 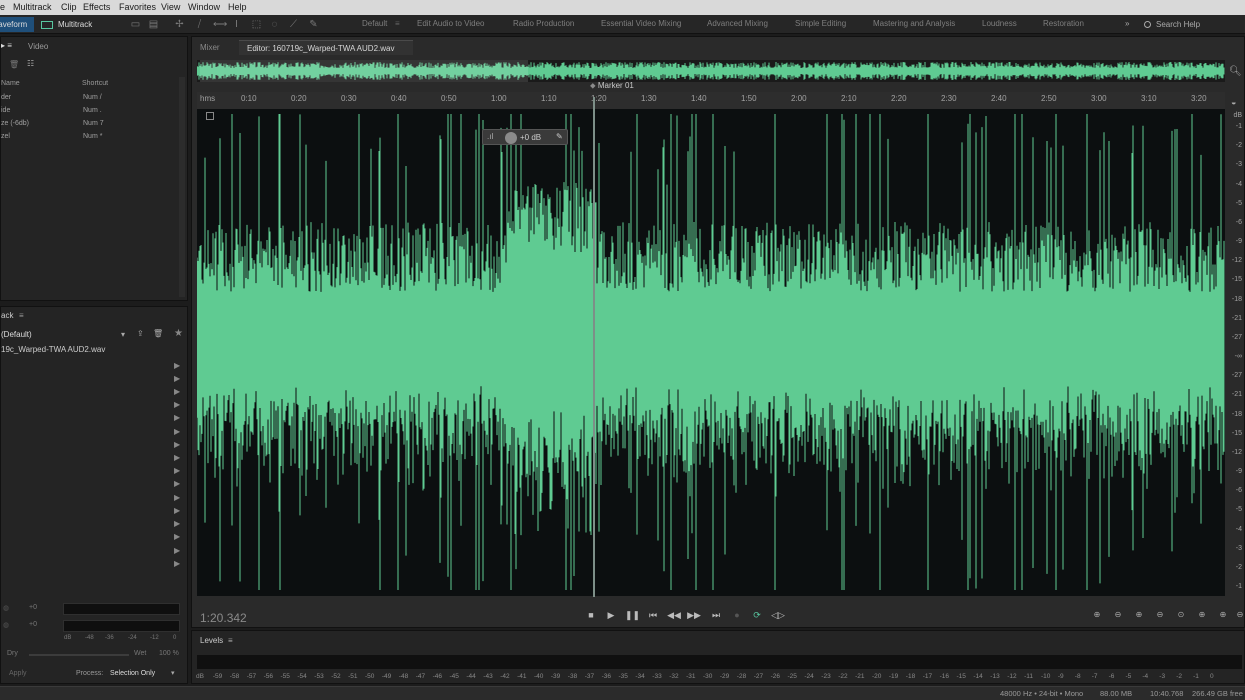 What do you see at coordinates (230, 640) in the screenshot?
I see `levels-menu-icon: ≡` at bounding box center [230, 640].